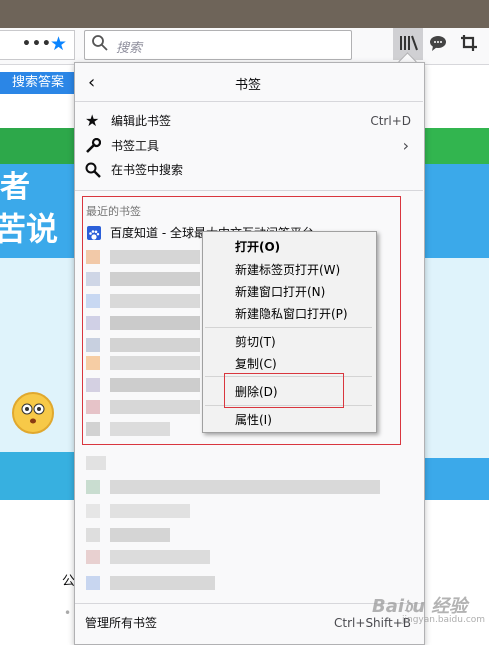 This screenshot has height=645, width=489. Describe the element at coordinates (456, 146) in the screenshot. I see `page-nav-bar-right` at that location.